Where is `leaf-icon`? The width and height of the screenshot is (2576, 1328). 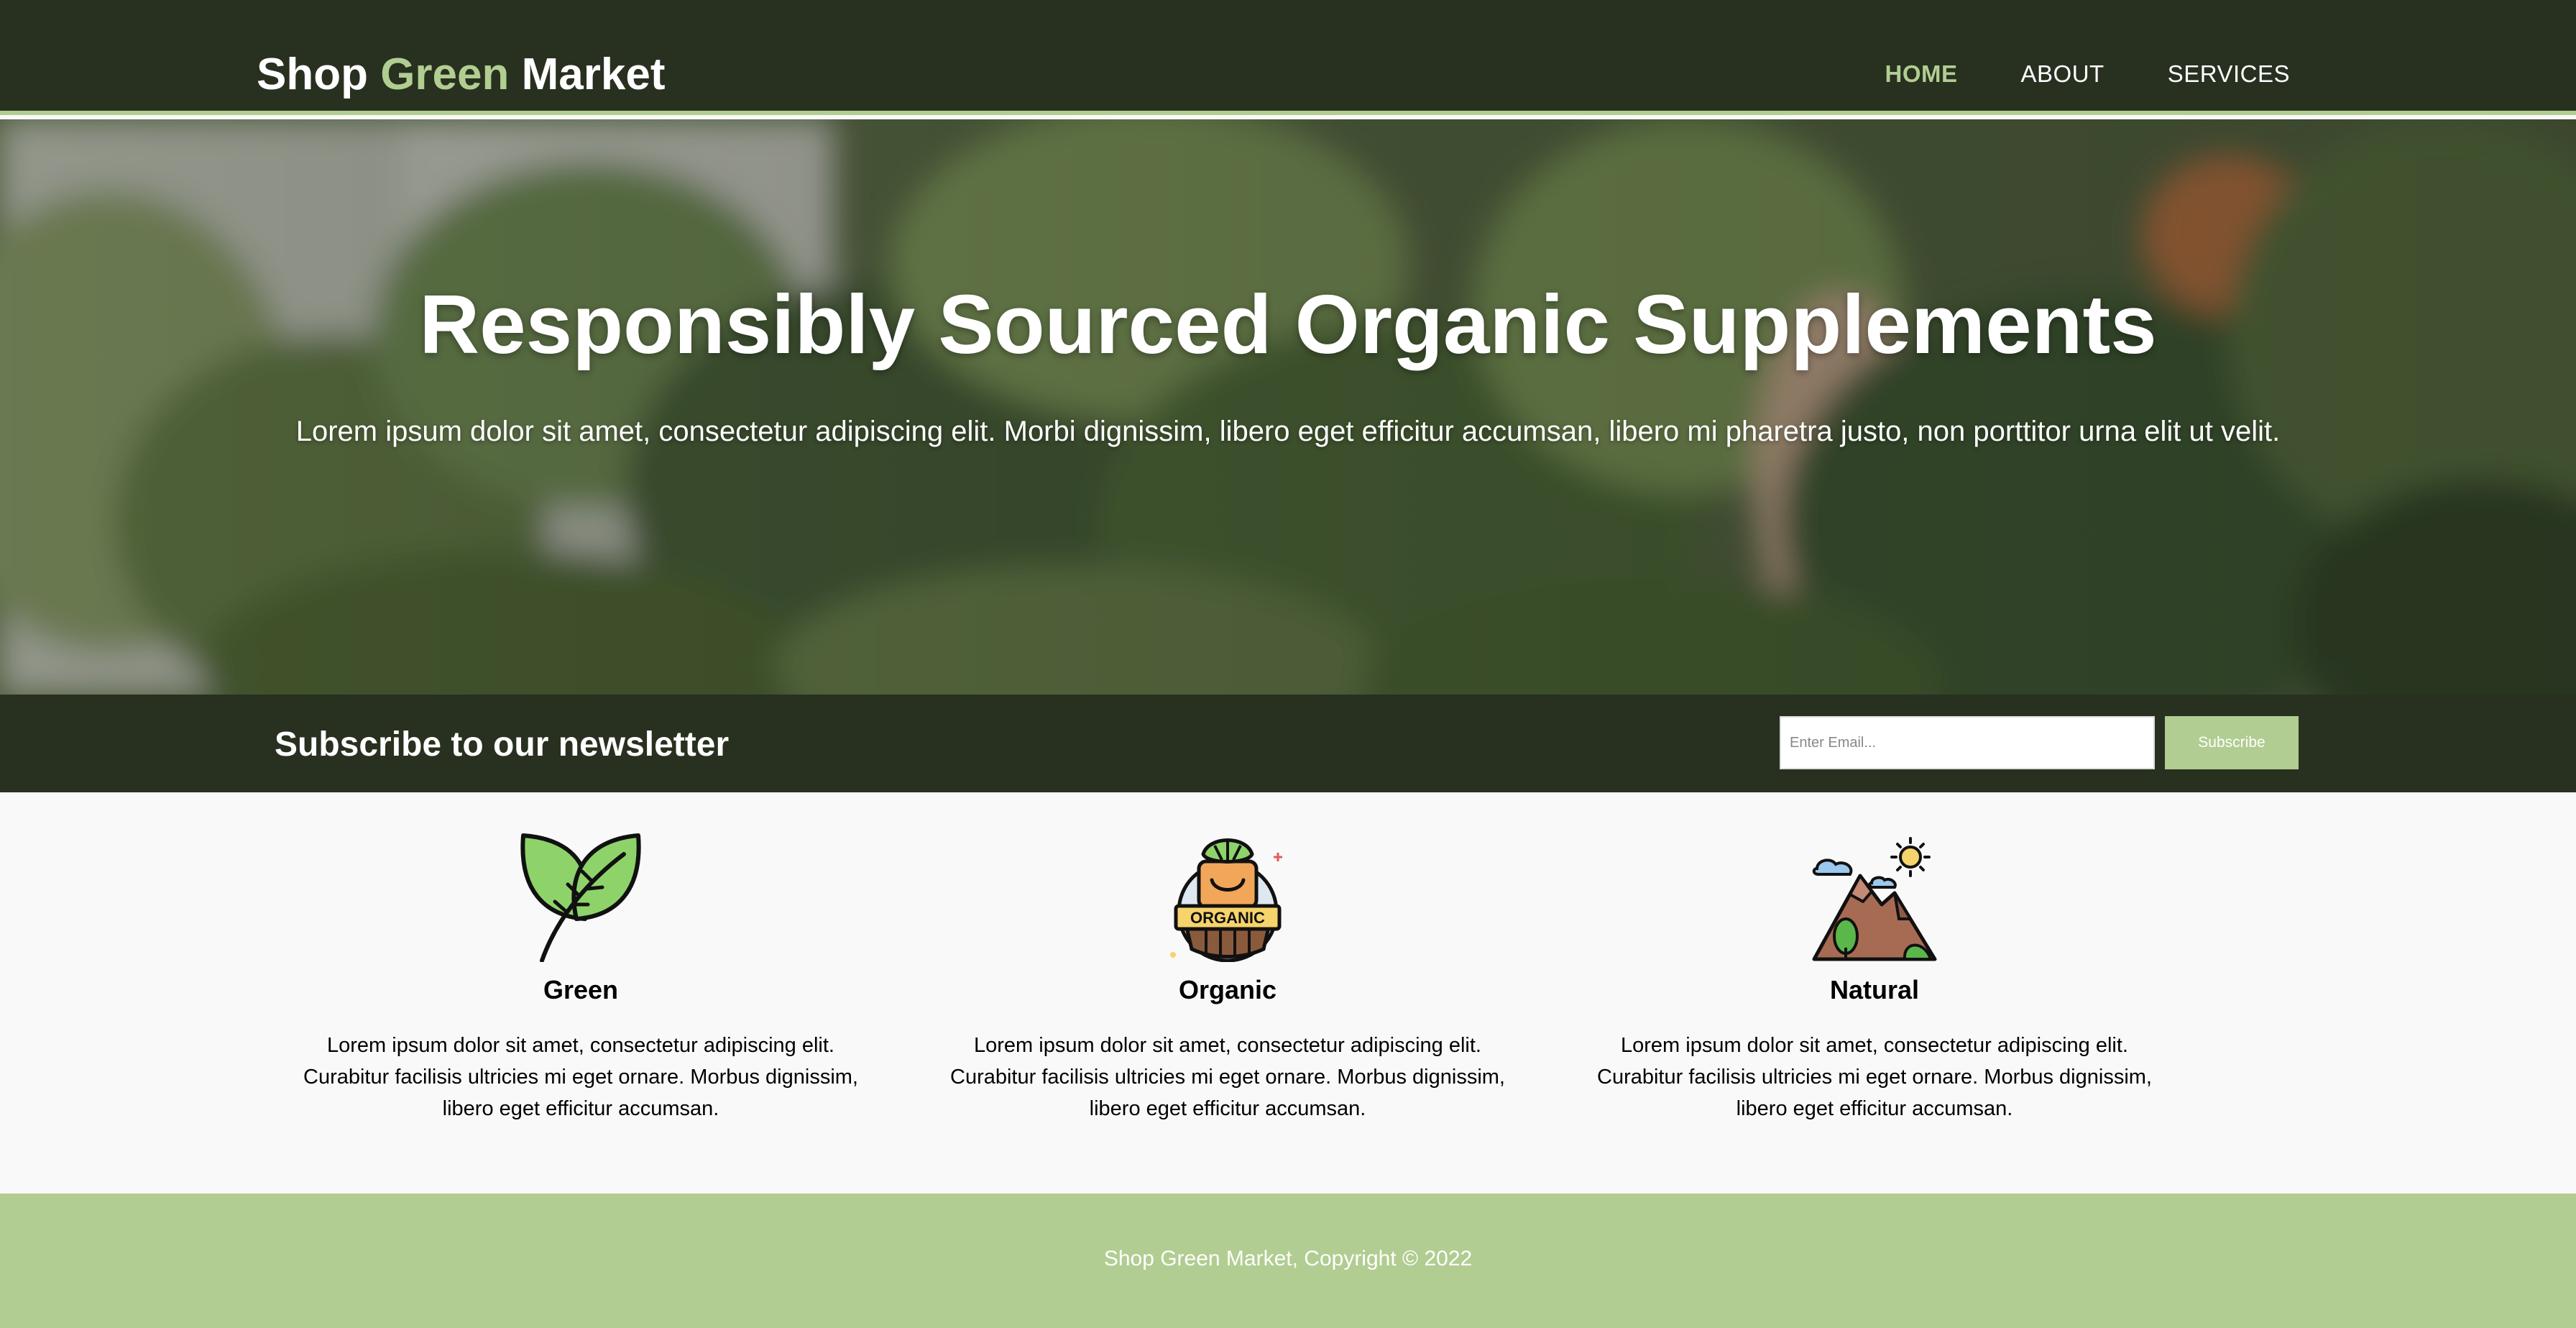 leaf-icon is located at coordinates (580, 897).